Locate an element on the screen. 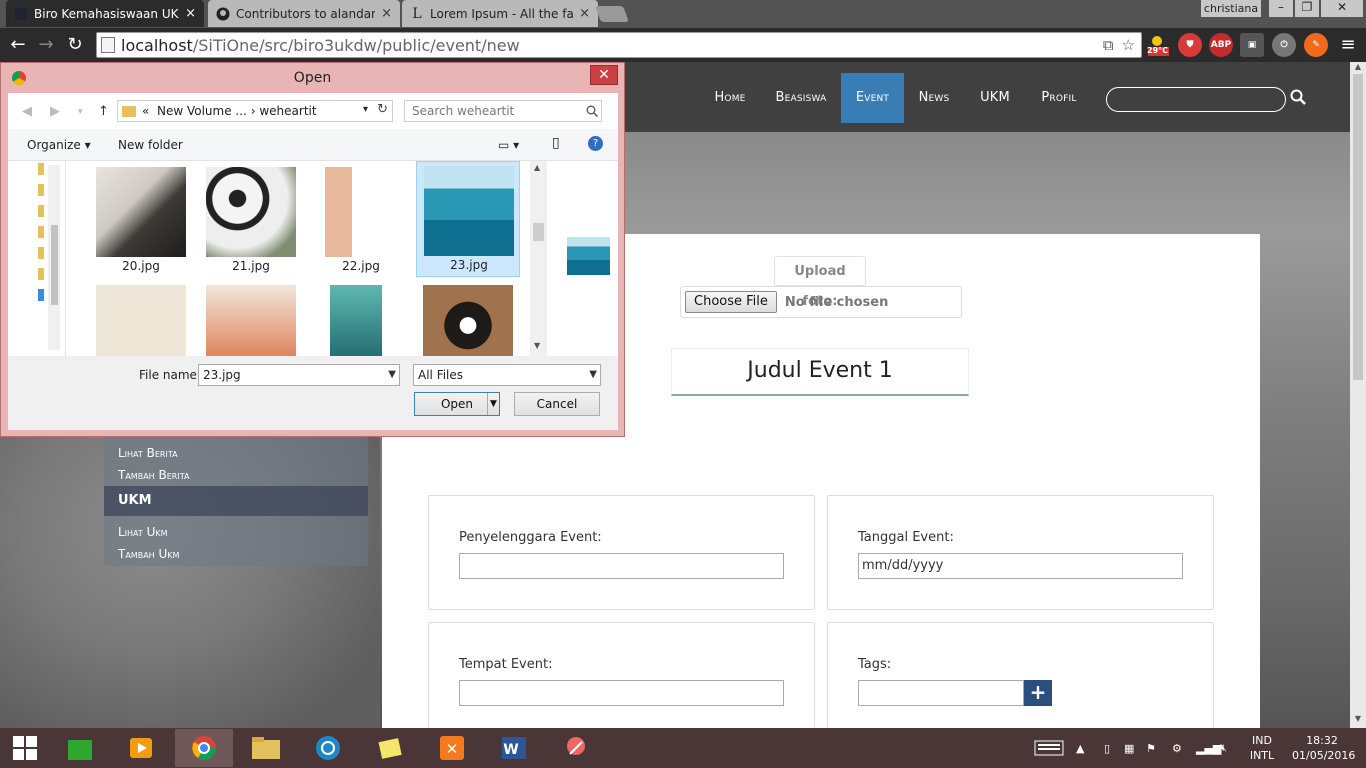  file-item: 22.jpg is located at coordinates (361, 221).